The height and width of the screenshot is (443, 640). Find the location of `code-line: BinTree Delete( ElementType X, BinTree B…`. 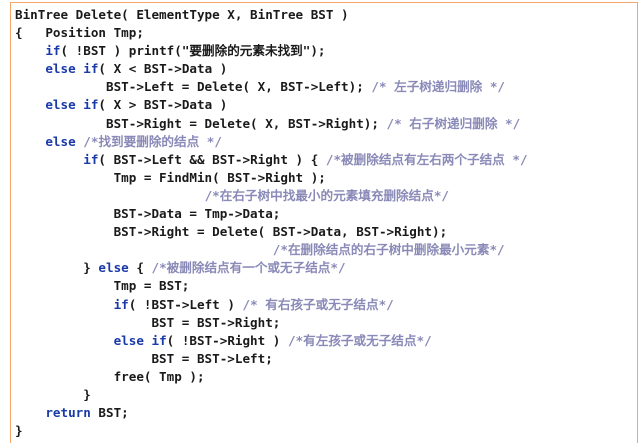

code-line: BinTree Delete( ElementType X, BinTree B… is located at coordinates (271, 15).